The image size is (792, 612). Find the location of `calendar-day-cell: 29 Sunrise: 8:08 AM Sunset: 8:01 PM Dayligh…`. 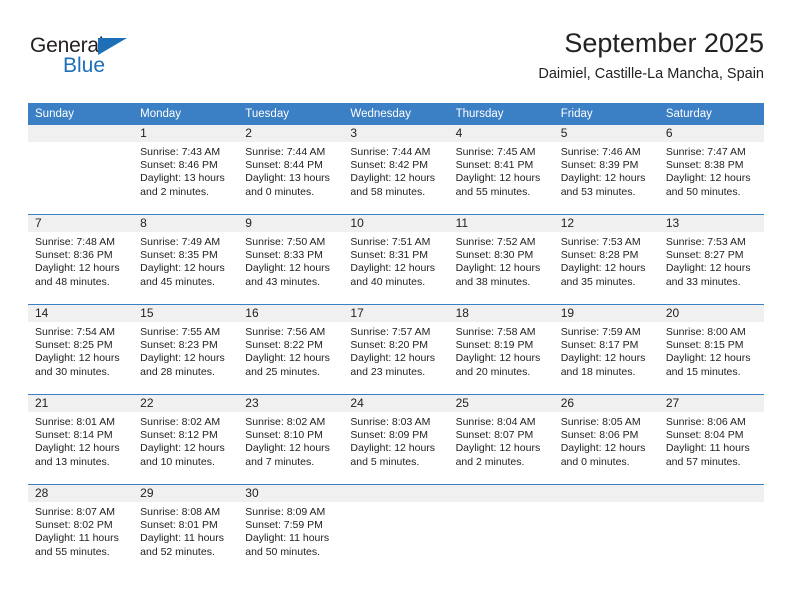

calendar-day-cell: 29 Sunrise: 8:08 AM Sunset: 8:01 PM Dayligh… is located at coordinates (186, 529).